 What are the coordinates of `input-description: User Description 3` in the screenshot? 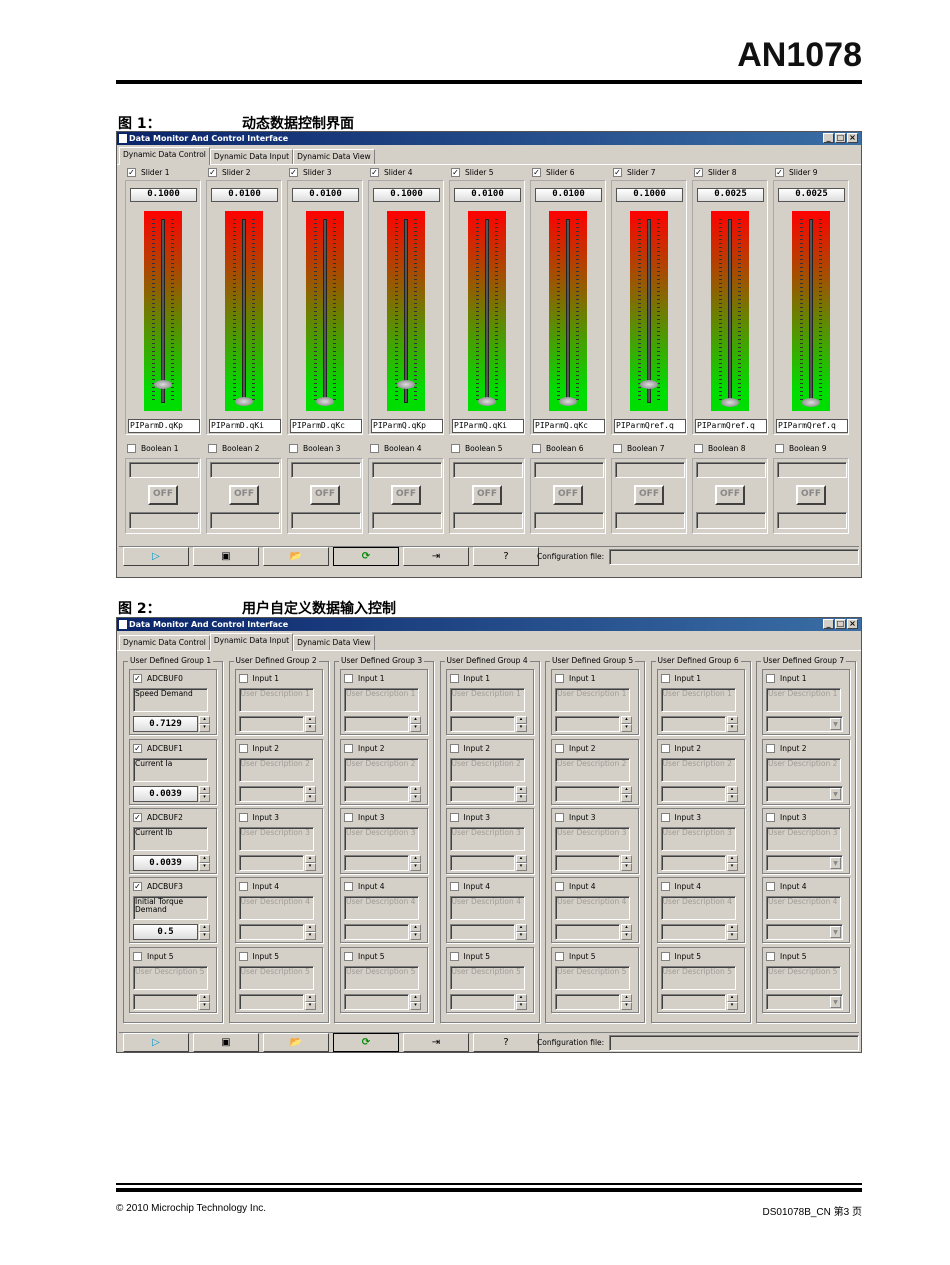 It's located at (592, 839).